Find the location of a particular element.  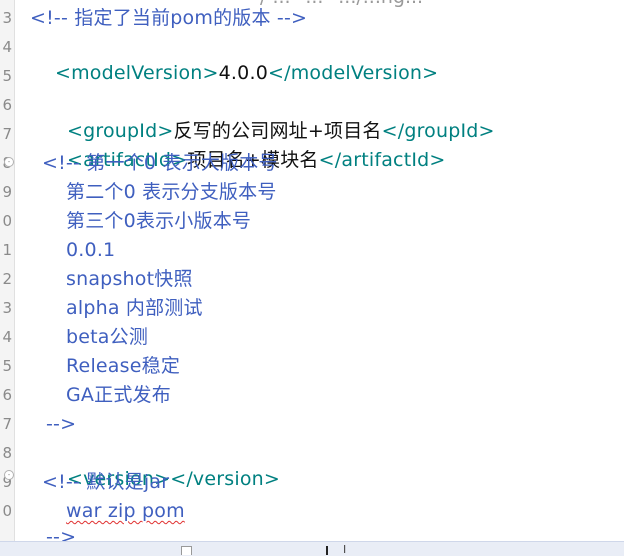

tag-close: </version> is located at coordinates (225, 479).